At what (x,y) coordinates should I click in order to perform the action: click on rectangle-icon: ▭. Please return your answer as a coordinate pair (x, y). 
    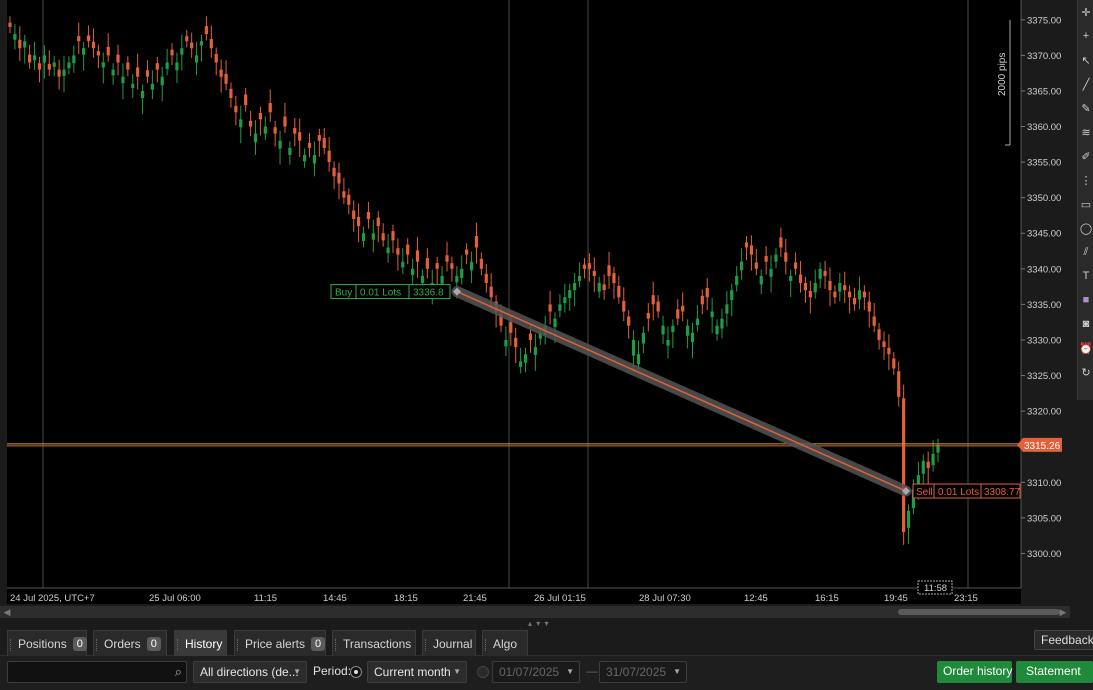
    Looking at the image, I should click on (1085, 204).